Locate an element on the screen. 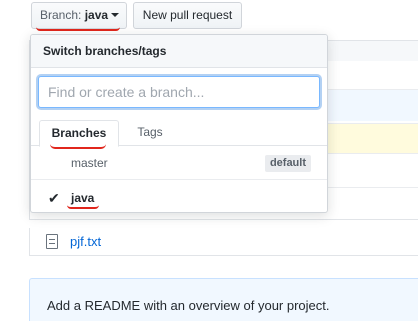 The width and height of the screenshot is (418, 321). tab-tags: Tags is located at coordinates (150, 133).